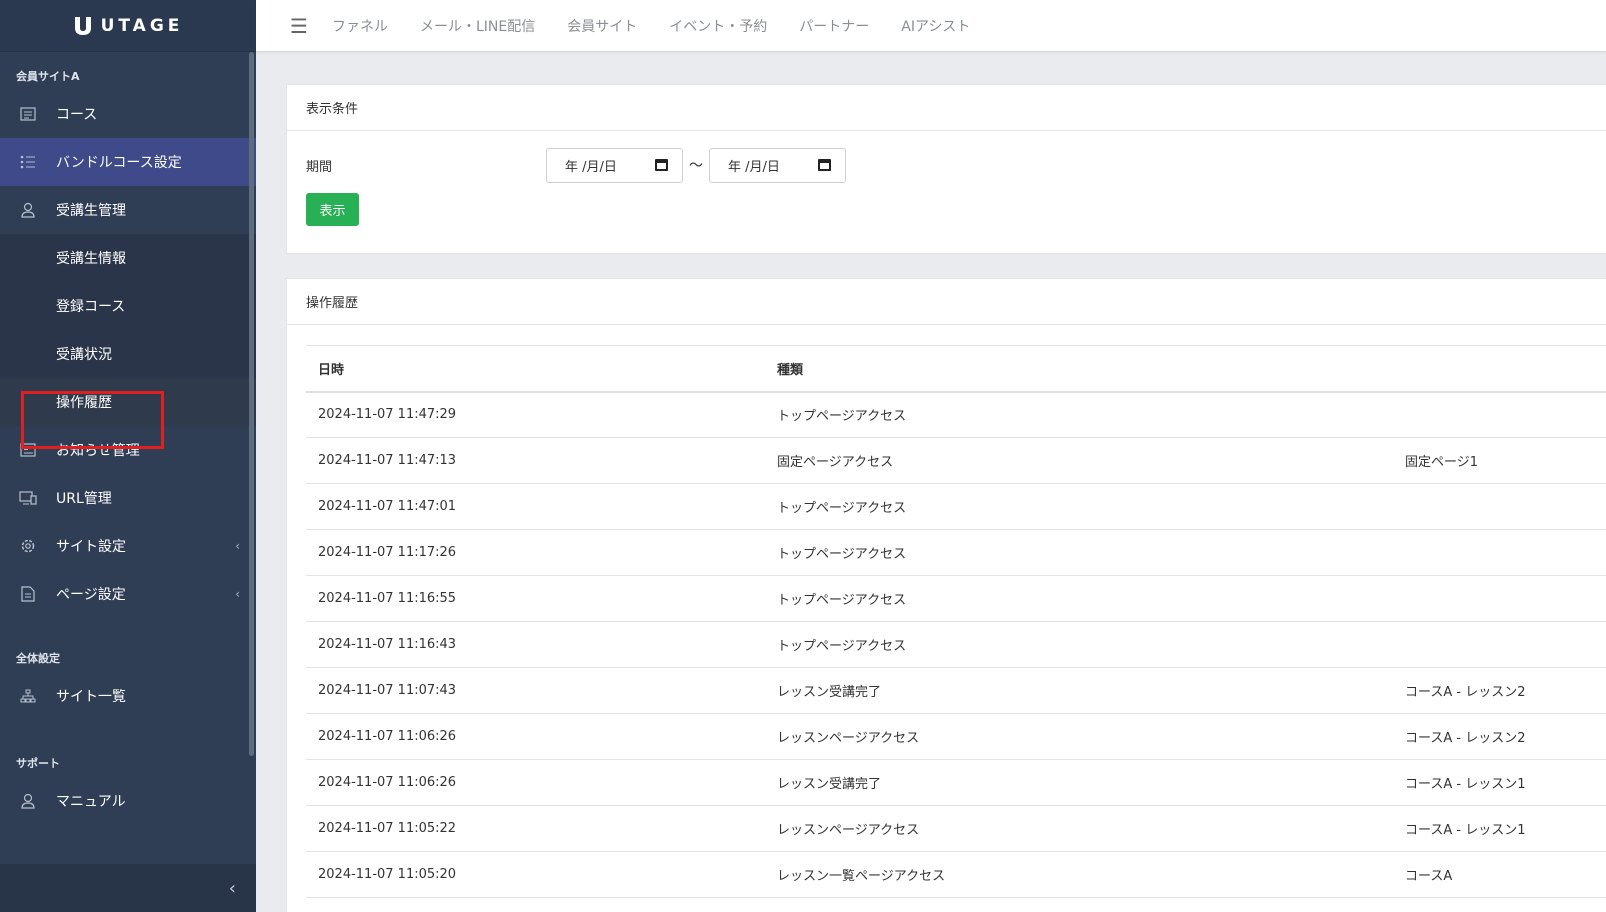  Describe the element at coordinates (128, 402) in the screenshot. I see `sidebar-item-operation-history: 操作履歴` at that location.